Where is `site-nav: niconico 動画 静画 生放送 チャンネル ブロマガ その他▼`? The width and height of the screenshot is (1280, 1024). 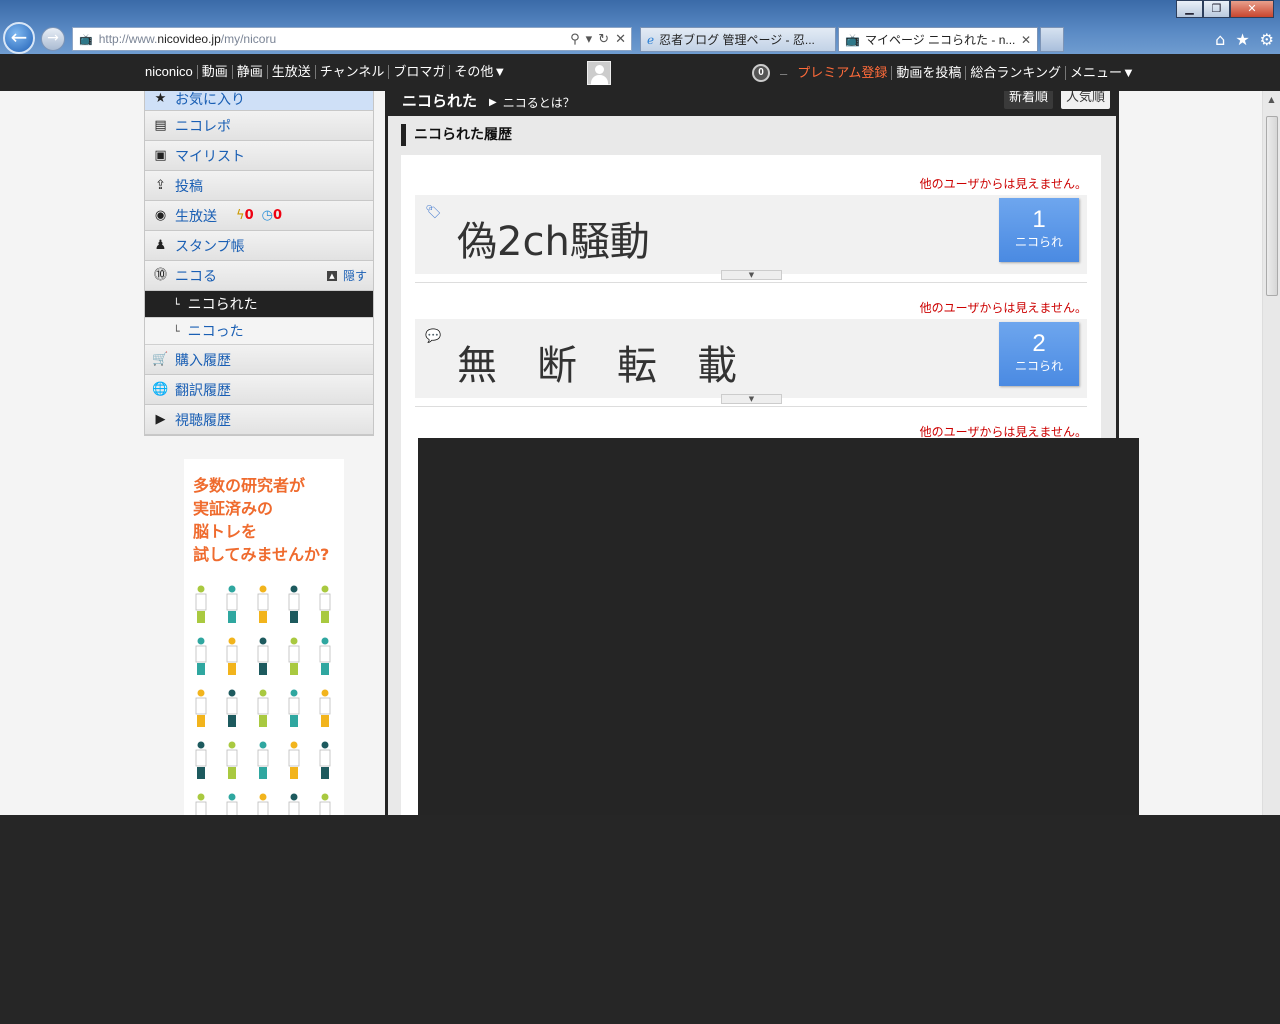
site-nav: niconico 動画 静画 生放送 チャンネル ブロマガ その他▼ is located at coordinates (327, 72).